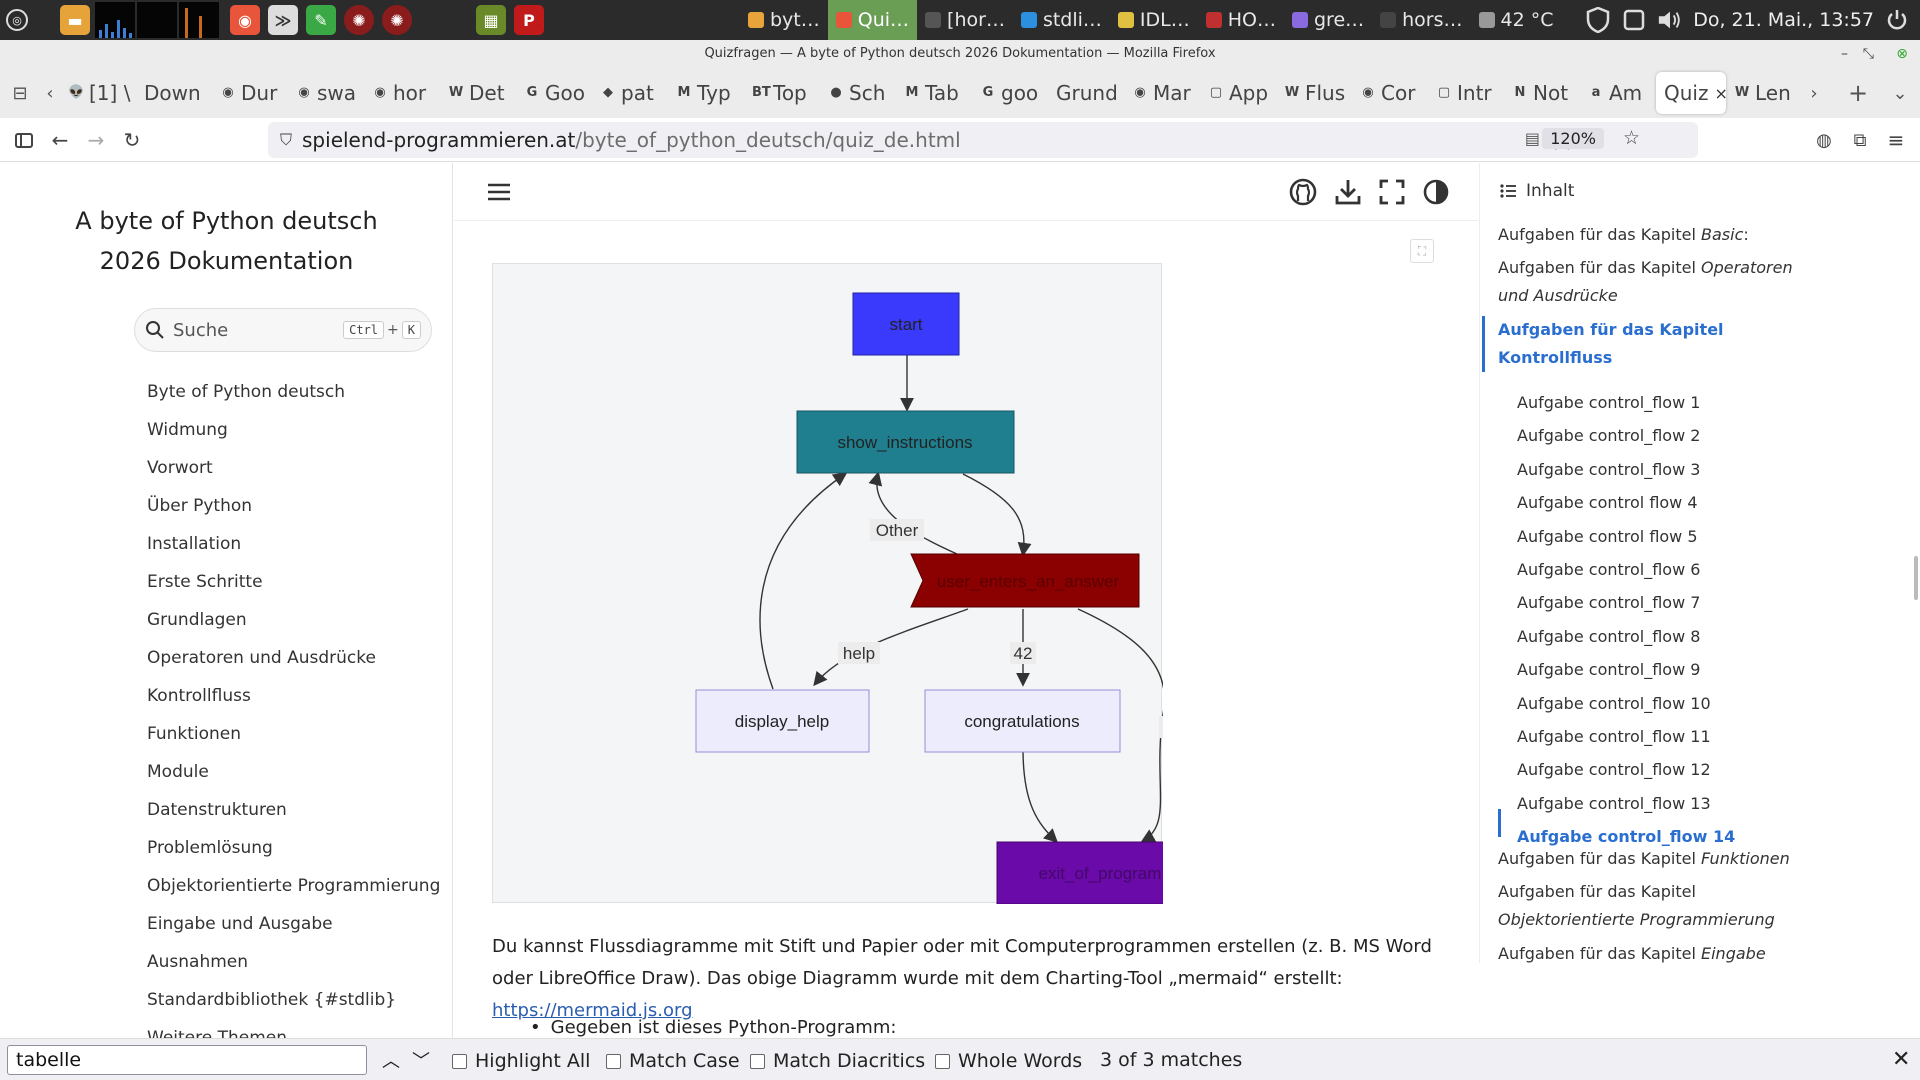 Image resolution: width=1920 pixels, height=1080 pixels. Describe the element at coordinates (491, 20) in the screenshot. I see `game-launcher-icon: ▦` at that location.